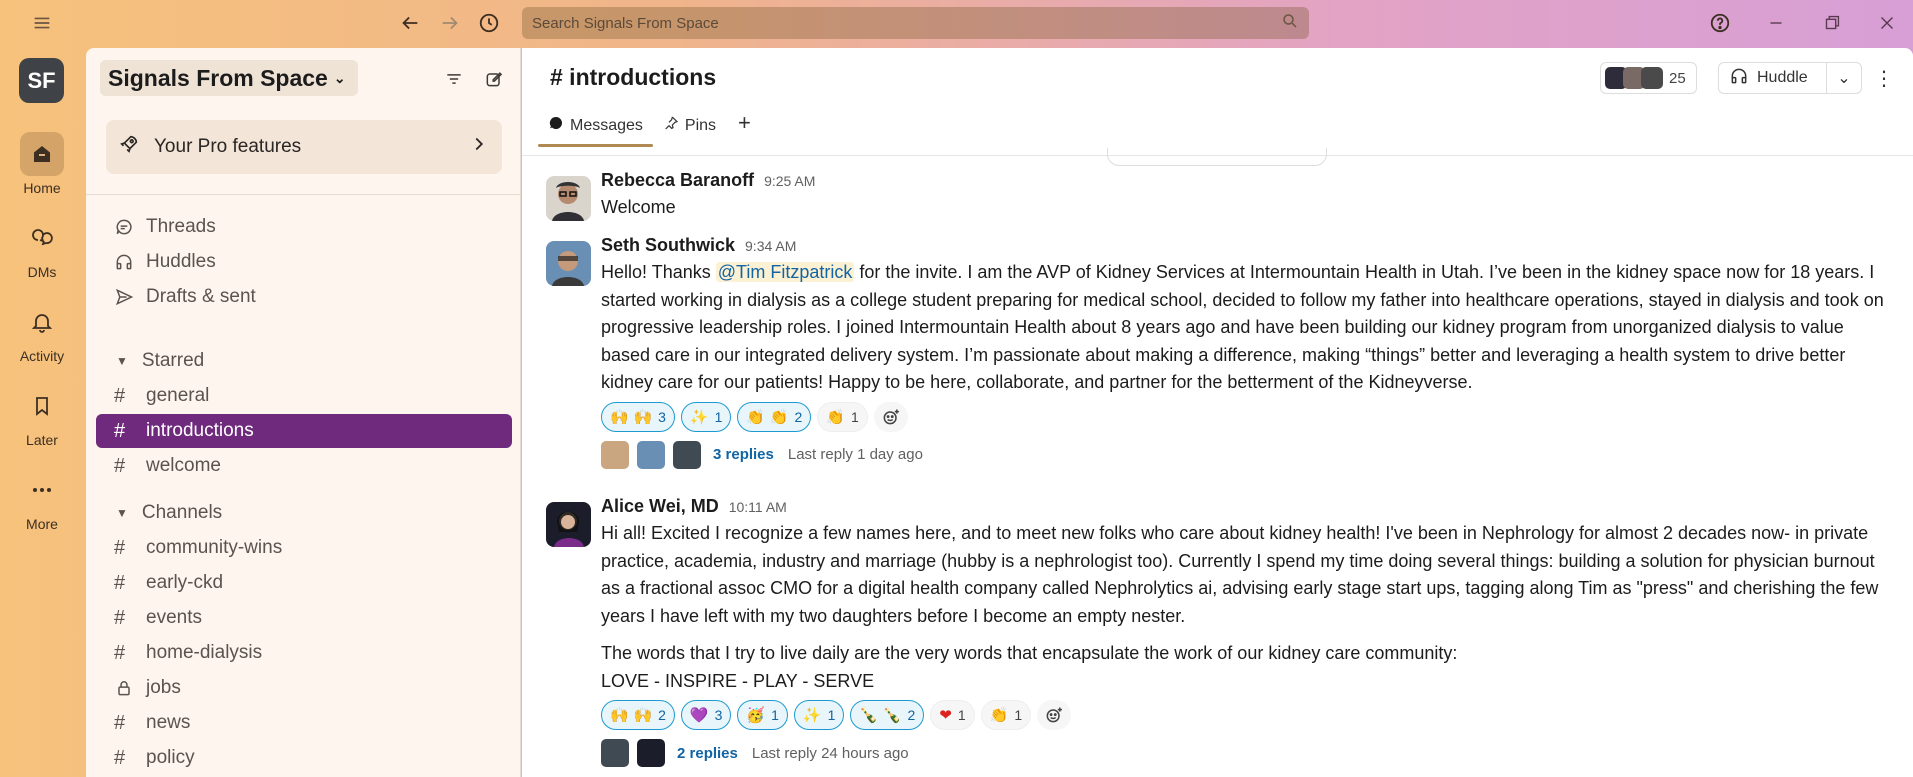  What do you see at coordinates (42, 238) in the screenshot?
I see `dms-icon` at bounding box center [42, 238].